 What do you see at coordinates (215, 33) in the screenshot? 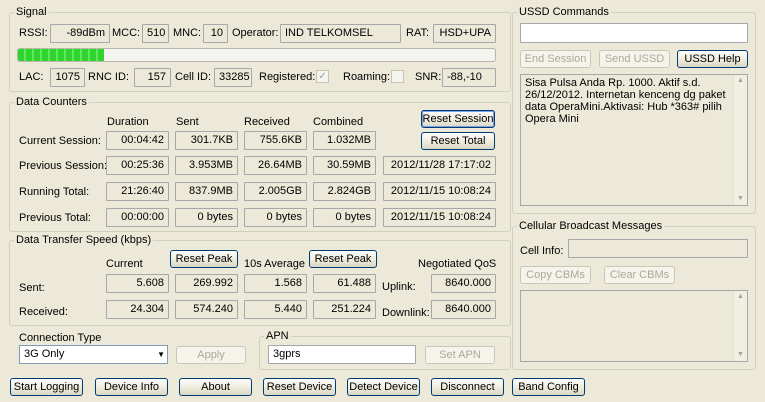
I see `mnc-value: 10` at bounding box center [215, 33].